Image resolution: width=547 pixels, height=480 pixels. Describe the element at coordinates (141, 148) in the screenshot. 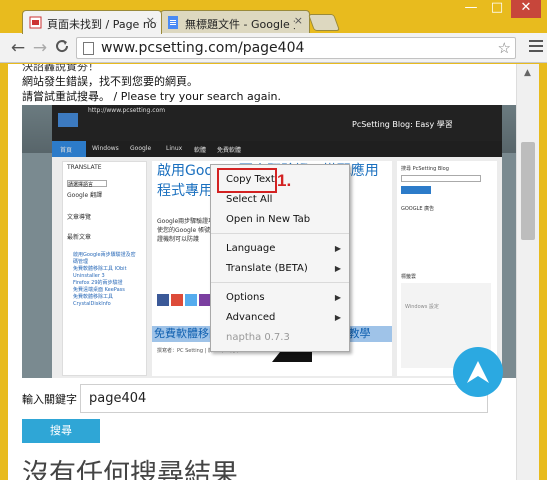

I see `nav-item: Google` at that location.